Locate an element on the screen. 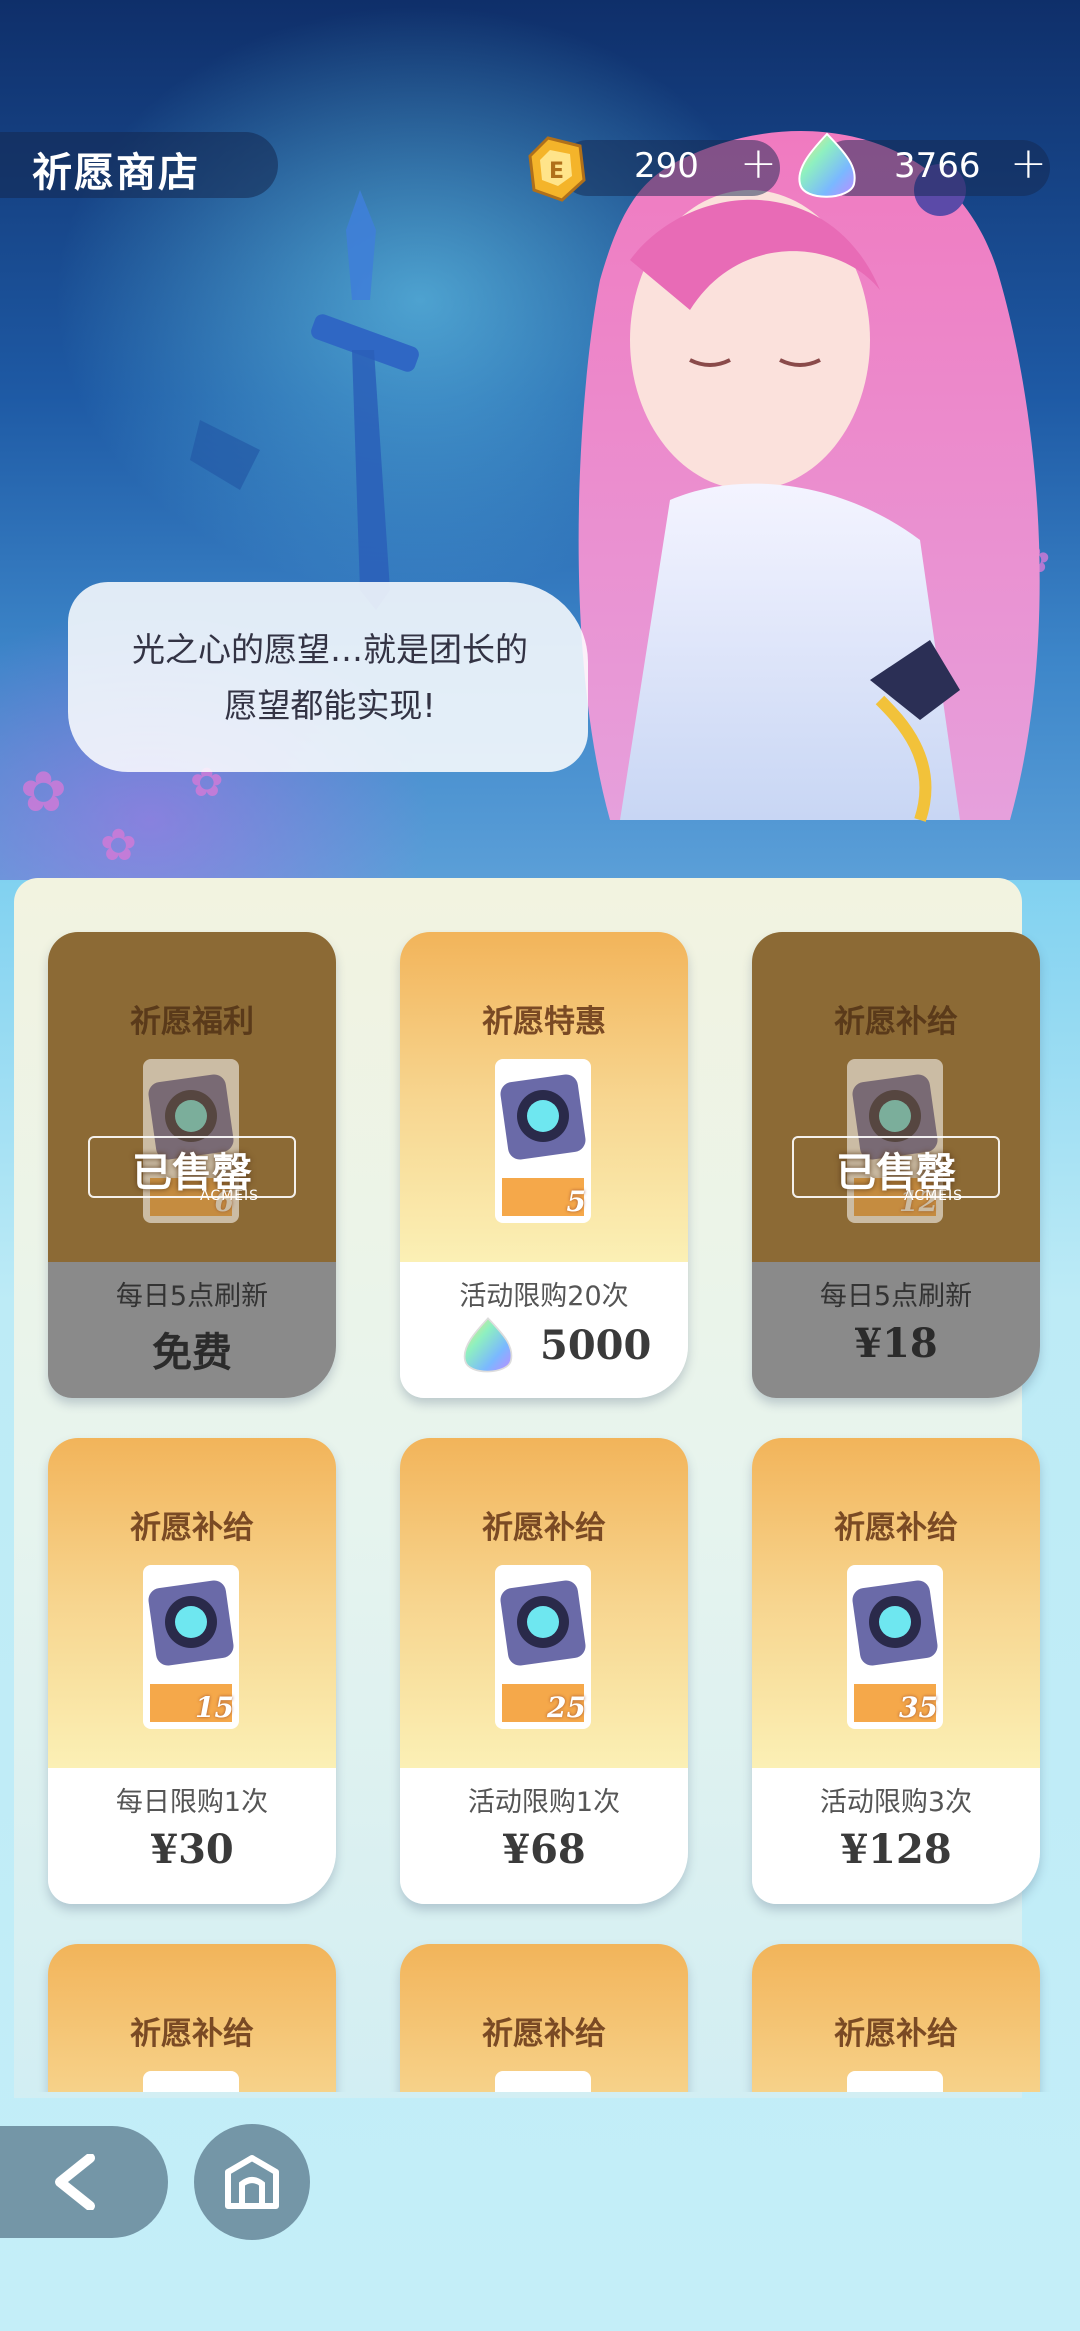 The height and width of the screenshot is (2331, 1080). ticket-count: 25 is located at coordinates (566, 1707).